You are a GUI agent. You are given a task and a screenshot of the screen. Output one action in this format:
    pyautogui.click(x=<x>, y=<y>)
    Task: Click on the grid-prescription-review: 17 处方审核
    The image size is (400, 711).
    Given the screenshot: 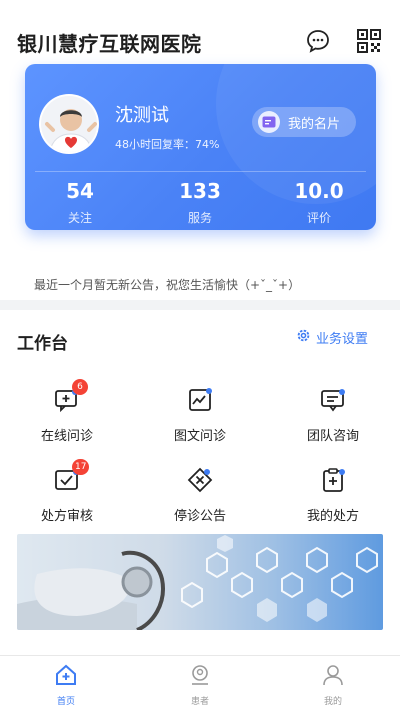 What is the action you would take?
    pyautogui.click(x=67, y=491)
    